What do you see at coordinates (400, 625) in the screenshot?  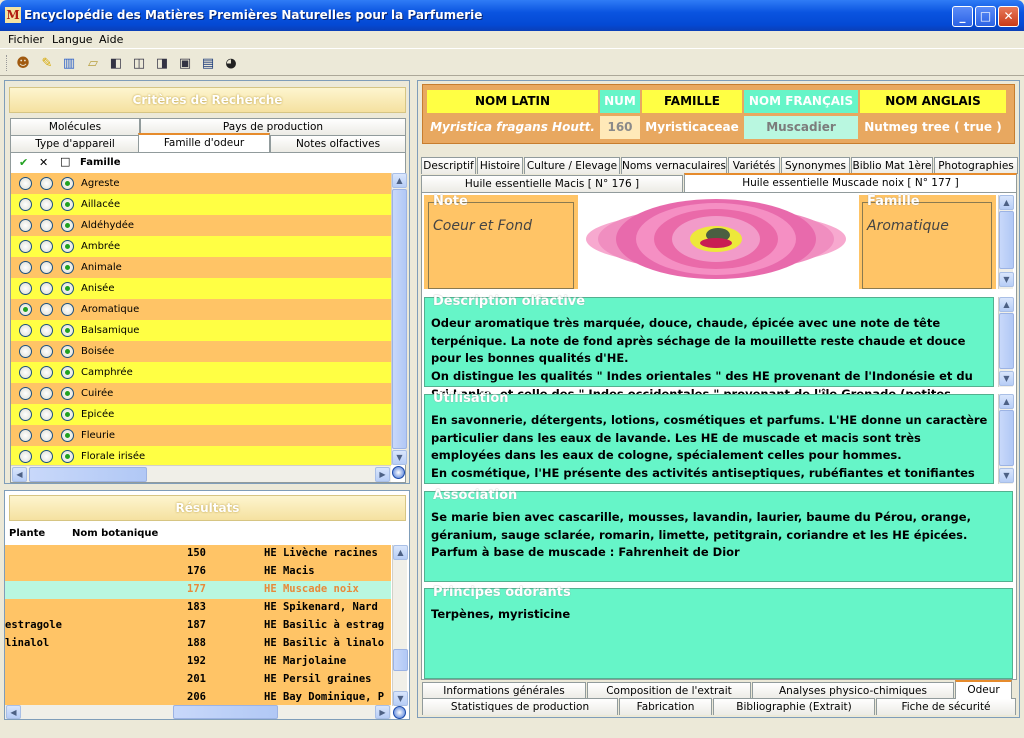 I see `results-vscroll: ▲ ▼` at bounding box center [400, 625].